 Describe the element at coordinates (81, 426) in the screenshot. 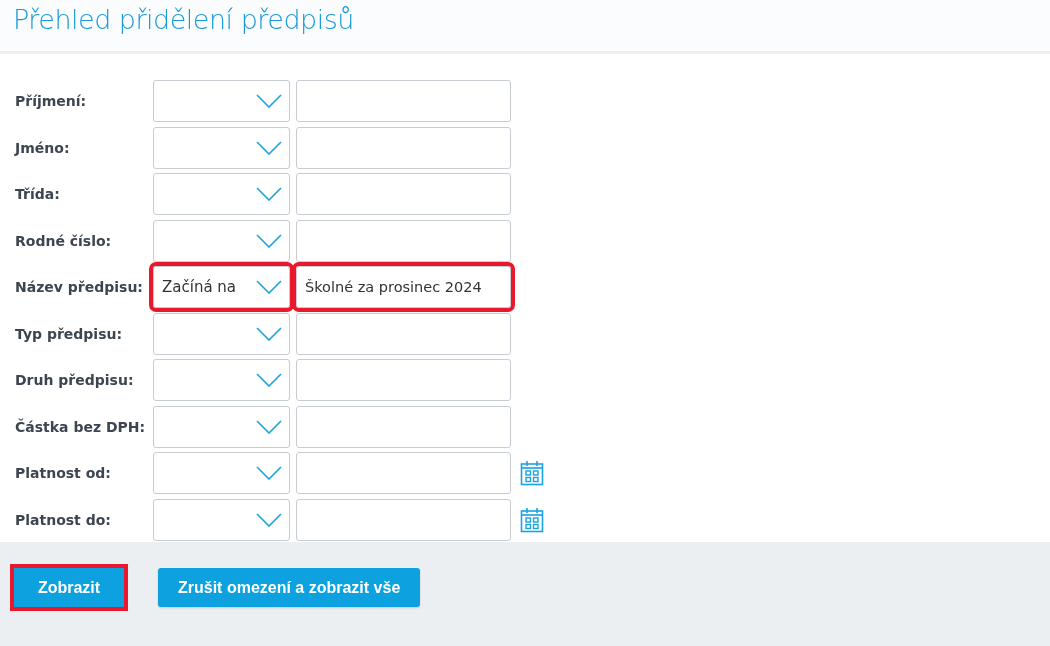

I see `field-label: Částka bez DPH:` at that location.